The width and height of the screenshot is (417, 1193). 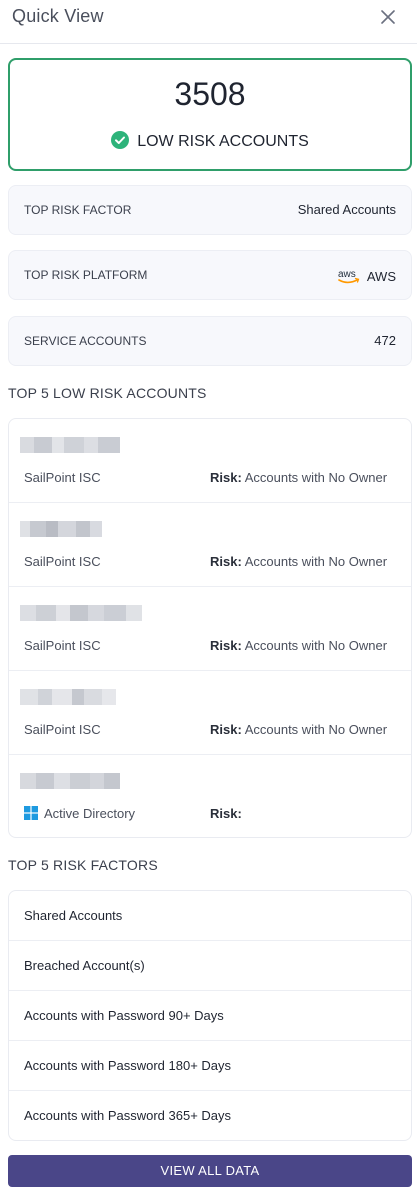 I want to click on top-risk-factor-label: TOP RISK FACTOR, so click(x=78, y=210).